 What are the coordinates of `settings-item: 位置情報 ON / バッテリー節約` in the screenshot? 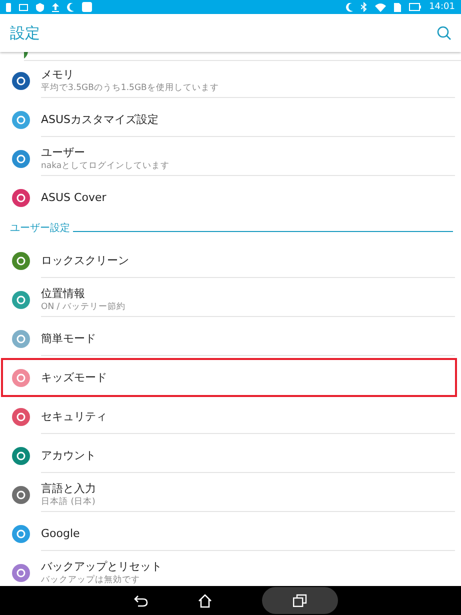 It's located at (229, 299).